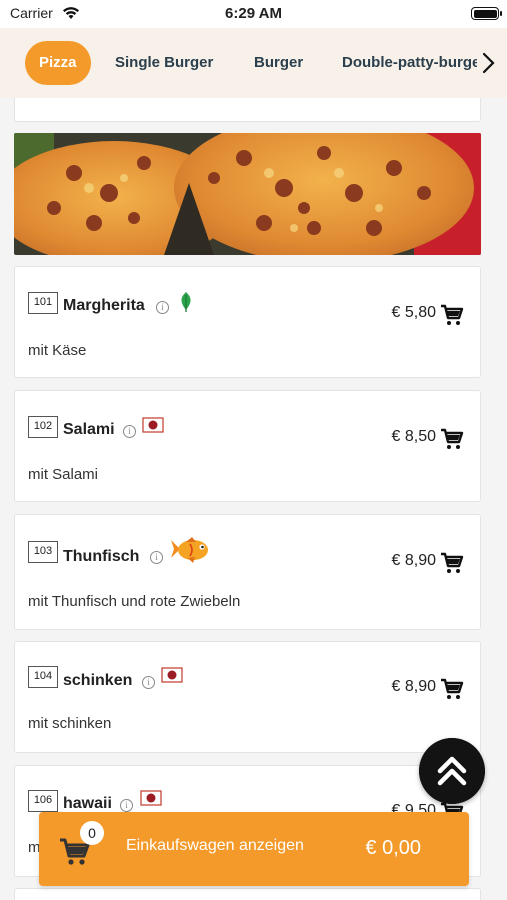 This screenshot has width=507, height=900. Describe the element at coordinates (92, 833) in the screenshot. I see `cart-count-badge: 0` at that location.